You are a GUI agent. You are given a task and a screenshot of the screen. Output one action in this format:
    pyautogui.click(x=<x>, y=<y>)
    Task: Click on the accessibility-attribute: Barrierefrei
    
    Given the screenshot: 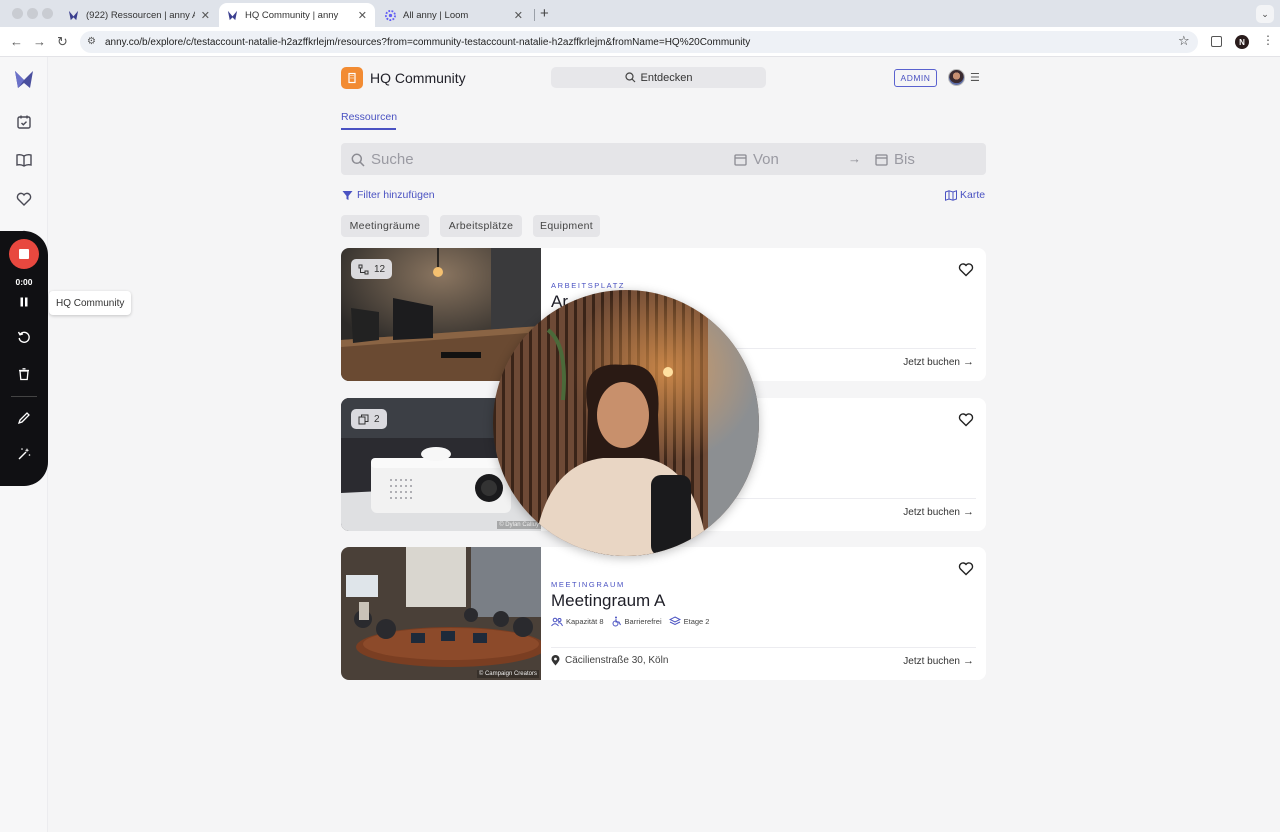 What is the action you would take?
    pyautogui.click(x=636, y=621)
    